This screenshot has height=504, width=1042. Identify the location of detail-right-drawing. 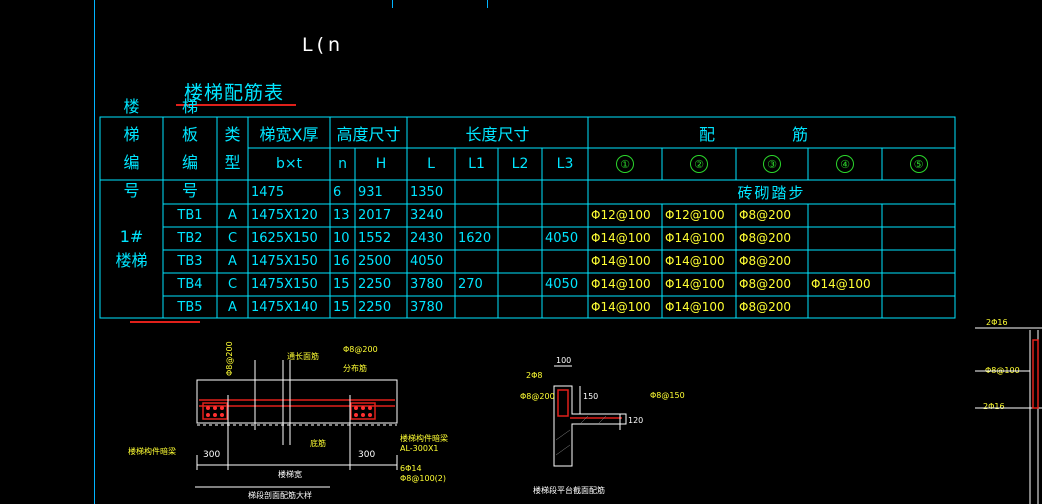
(1008, 415).